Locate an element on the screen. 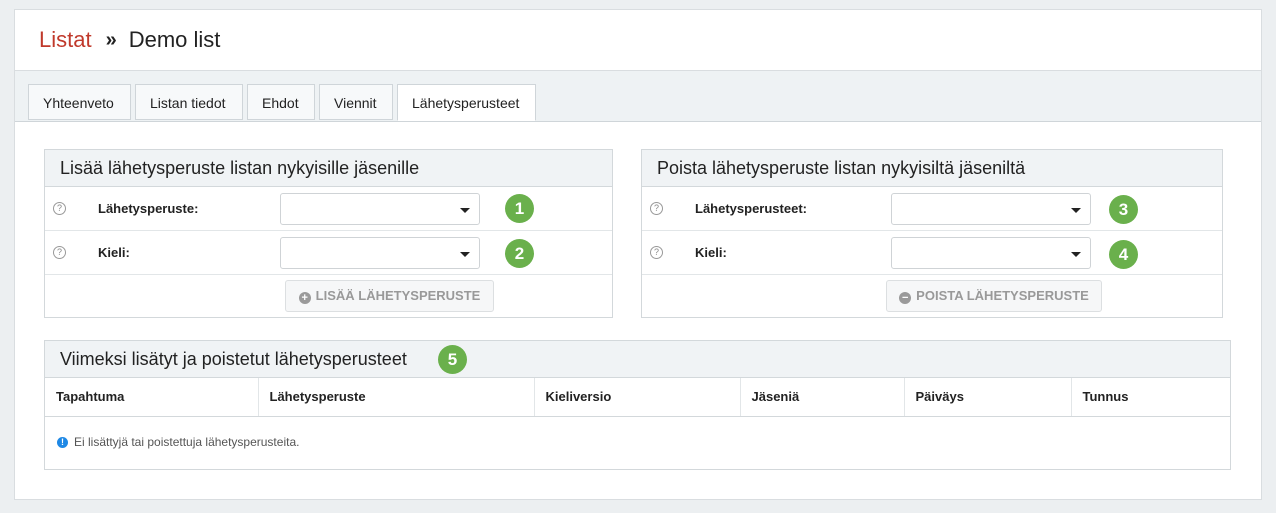  add-field2-label: Kieli: is located at coordinates (114, 252).